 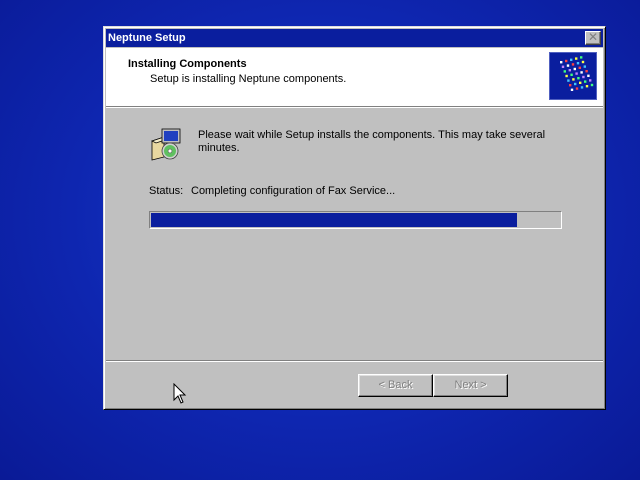 I want to click on footer-divider, so click(x=354, y=361).